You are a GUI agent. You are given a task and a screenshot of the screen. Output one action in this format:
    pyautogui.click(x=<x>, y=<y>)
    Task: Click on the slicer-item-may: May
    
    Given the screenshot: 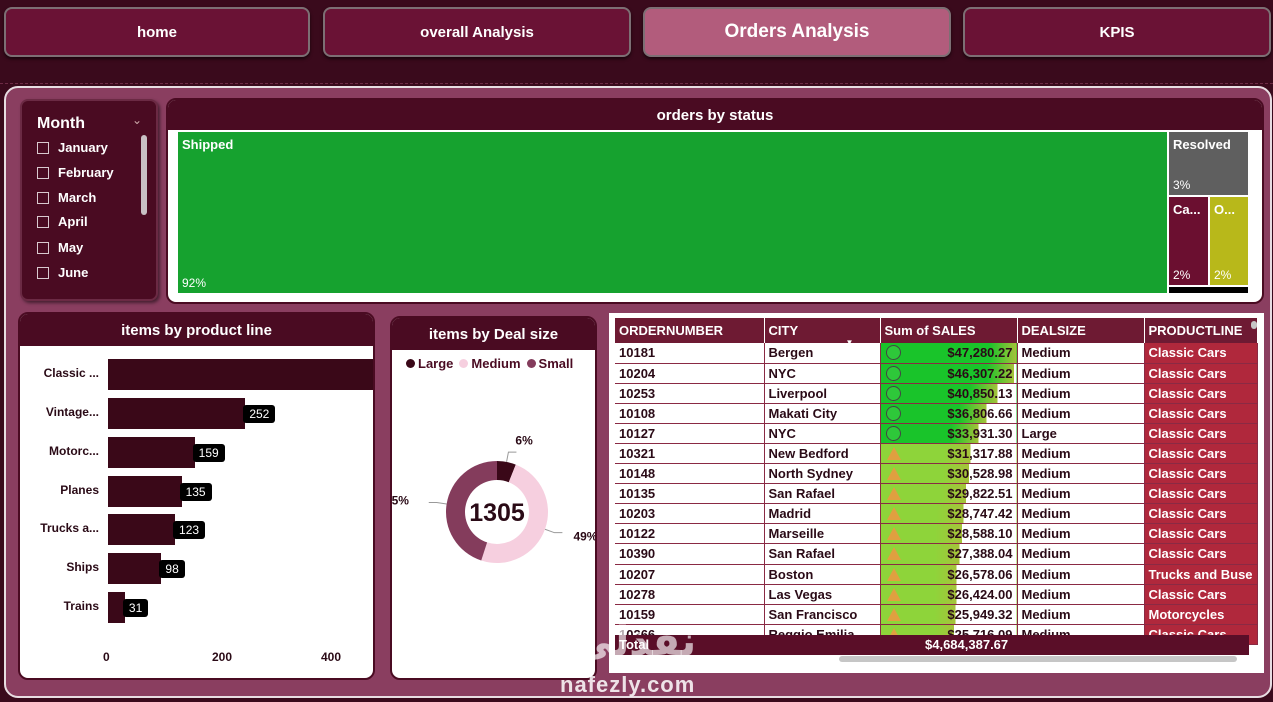 What is the action you would take?
    pyautogui.click(x=60, y=247)
    